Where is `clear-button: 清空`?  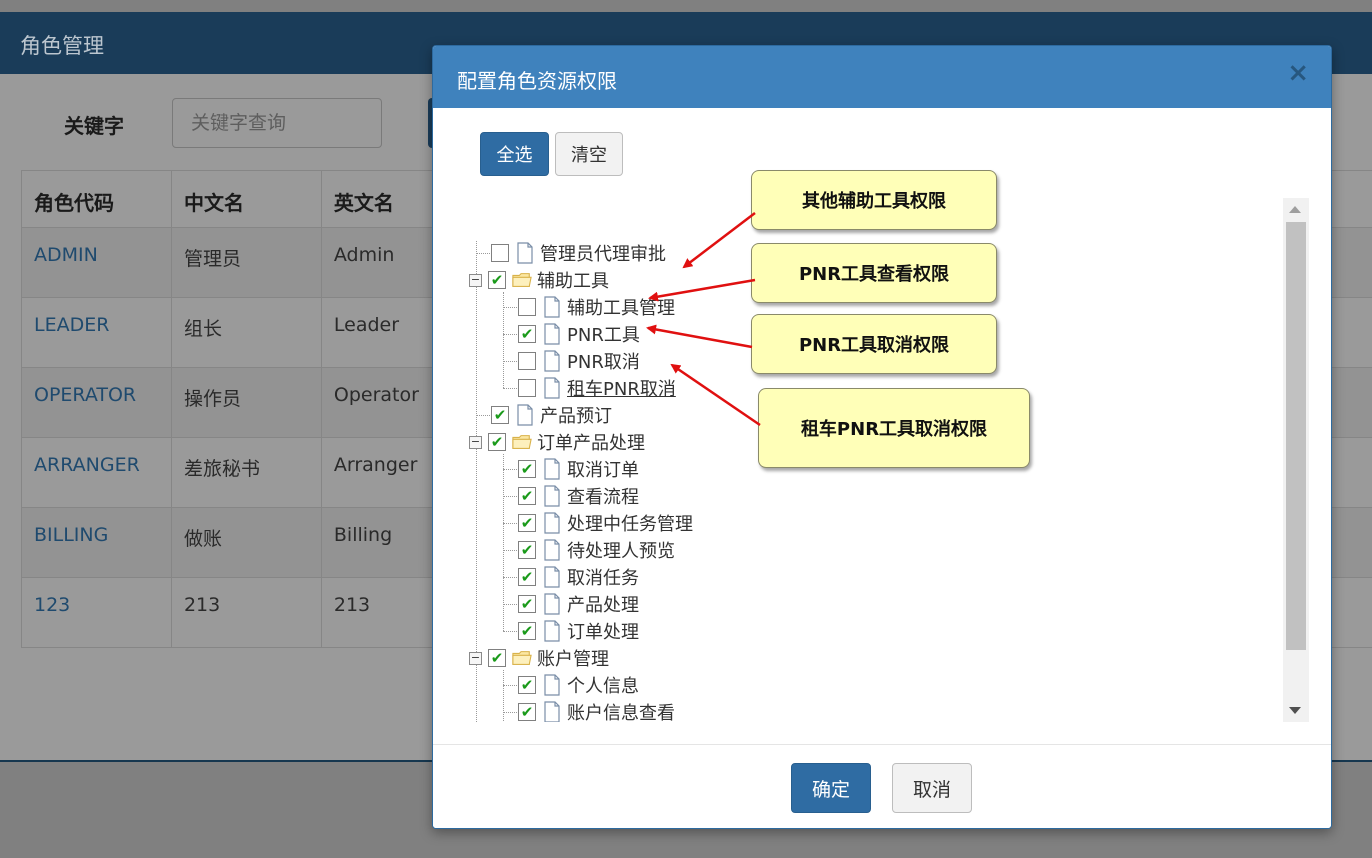 clear-button: 清空 is located at coordinates (589, 154).